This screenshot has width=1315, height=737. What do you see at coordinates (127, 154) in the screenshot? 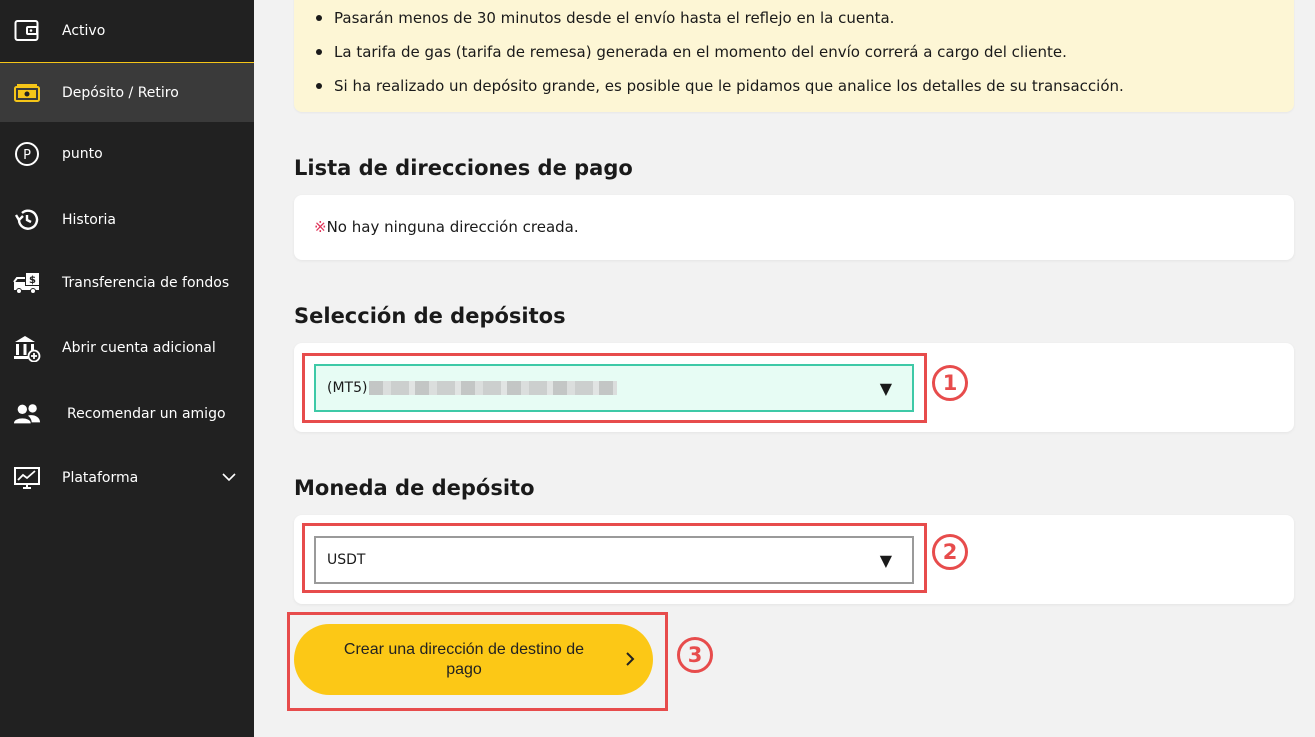
I see `sidebar-item-punto: P punto` at bounding box center [127, 154].